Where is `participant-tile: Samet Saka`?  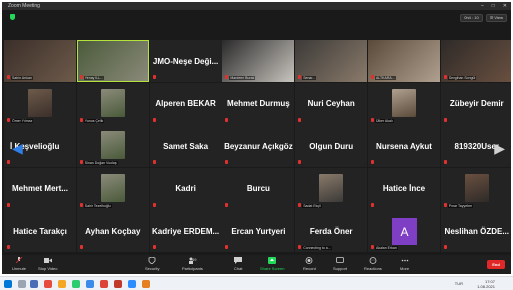
participant-tile: Samet Saka is located at coordinates (185, 146).